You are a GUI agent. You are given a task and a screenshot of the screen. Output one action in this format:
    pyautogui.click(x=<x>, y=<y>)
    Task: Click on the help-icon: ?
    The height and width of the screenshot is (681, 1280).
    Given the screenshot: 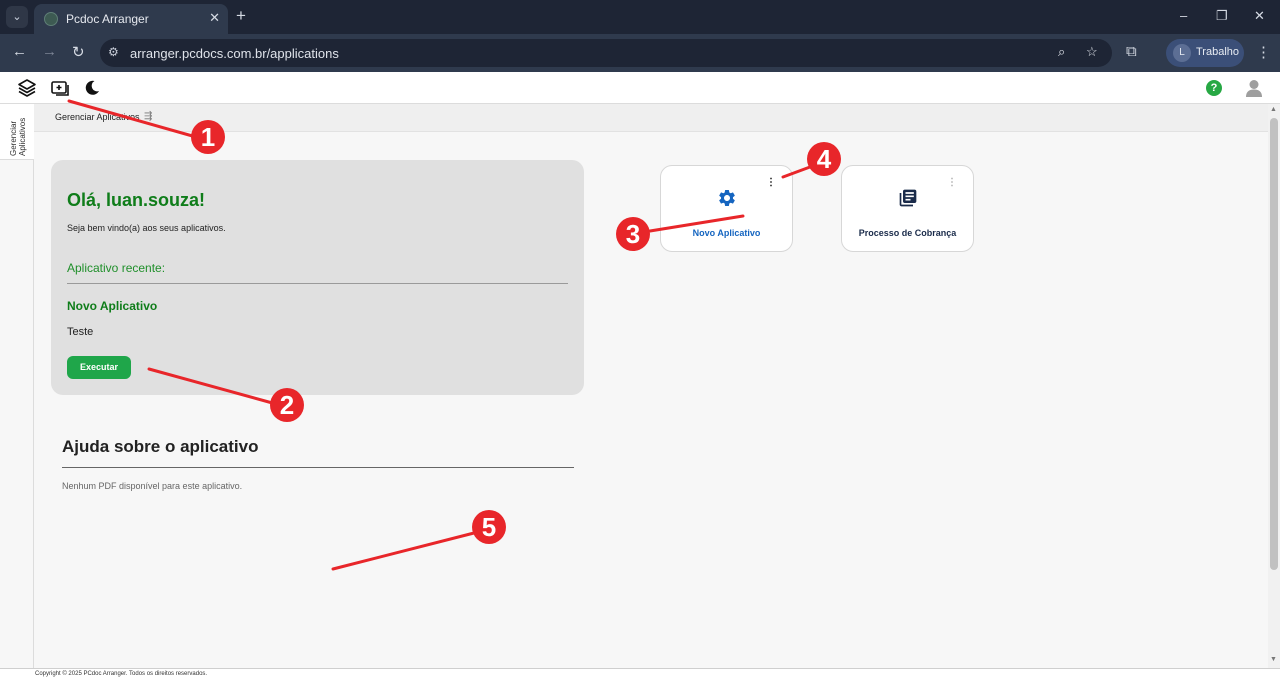 What is the action you would take?
    pyautogui.click(x=1214, y=88)
    